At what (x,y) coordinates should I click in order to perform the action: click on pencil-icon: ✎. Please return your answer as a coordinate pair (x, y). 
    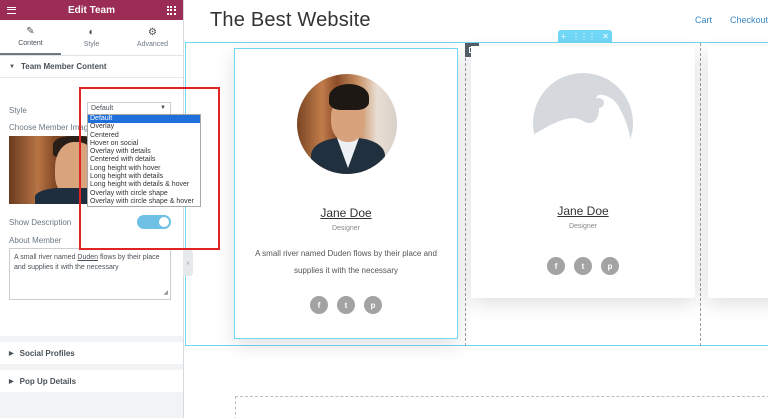
    Looking at the image, I should click on (30, 31).